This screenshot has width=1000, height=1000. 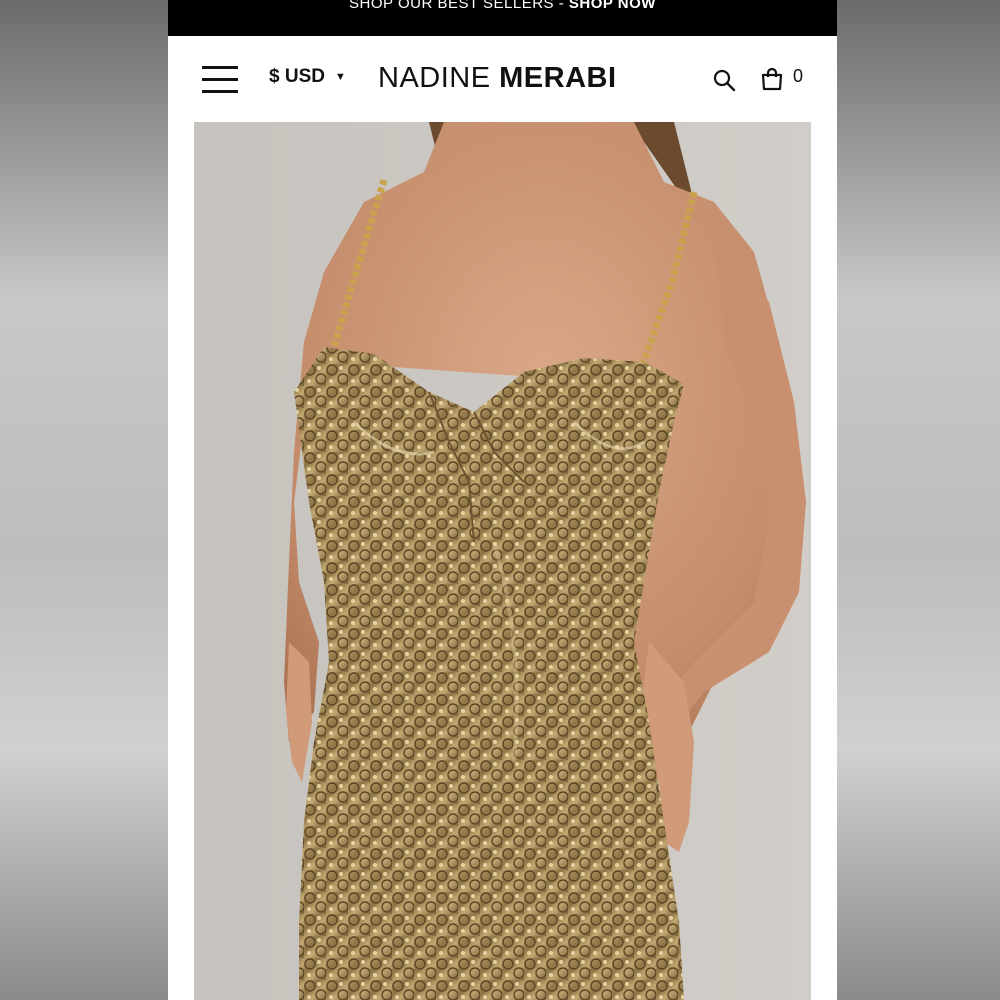 I want to click on brand-name-first: NADINE, so click(x=439, y=78).